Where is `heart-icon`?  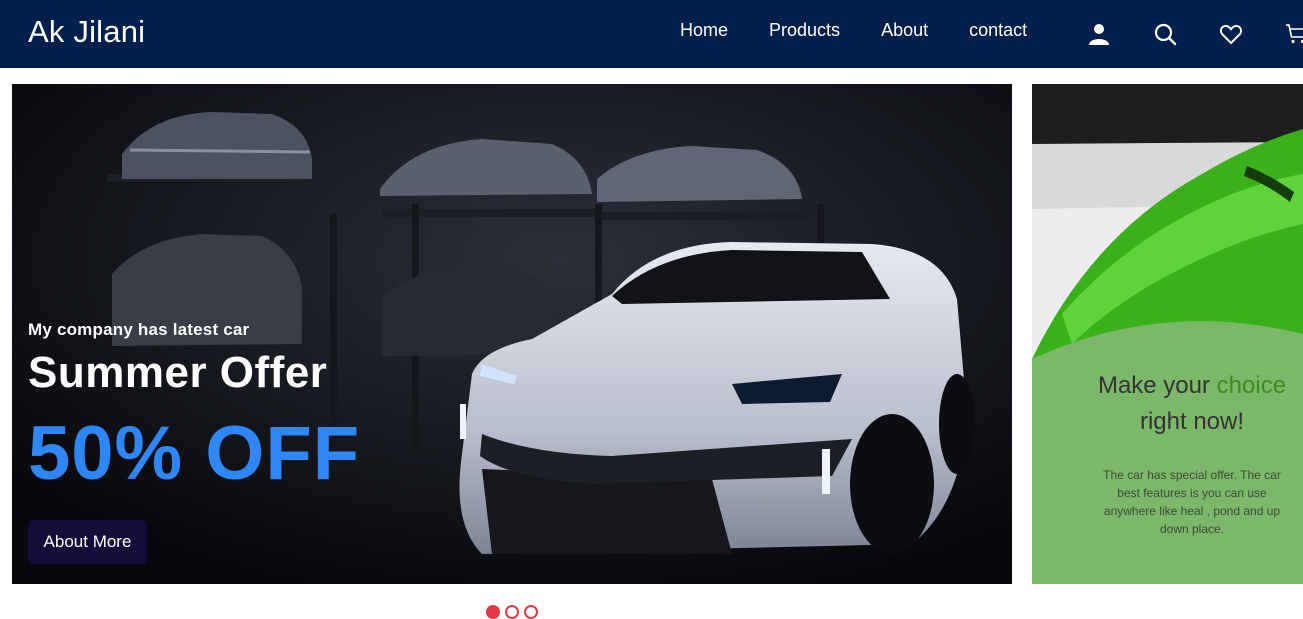
heart-icon is located at coordinates (1231, 34).